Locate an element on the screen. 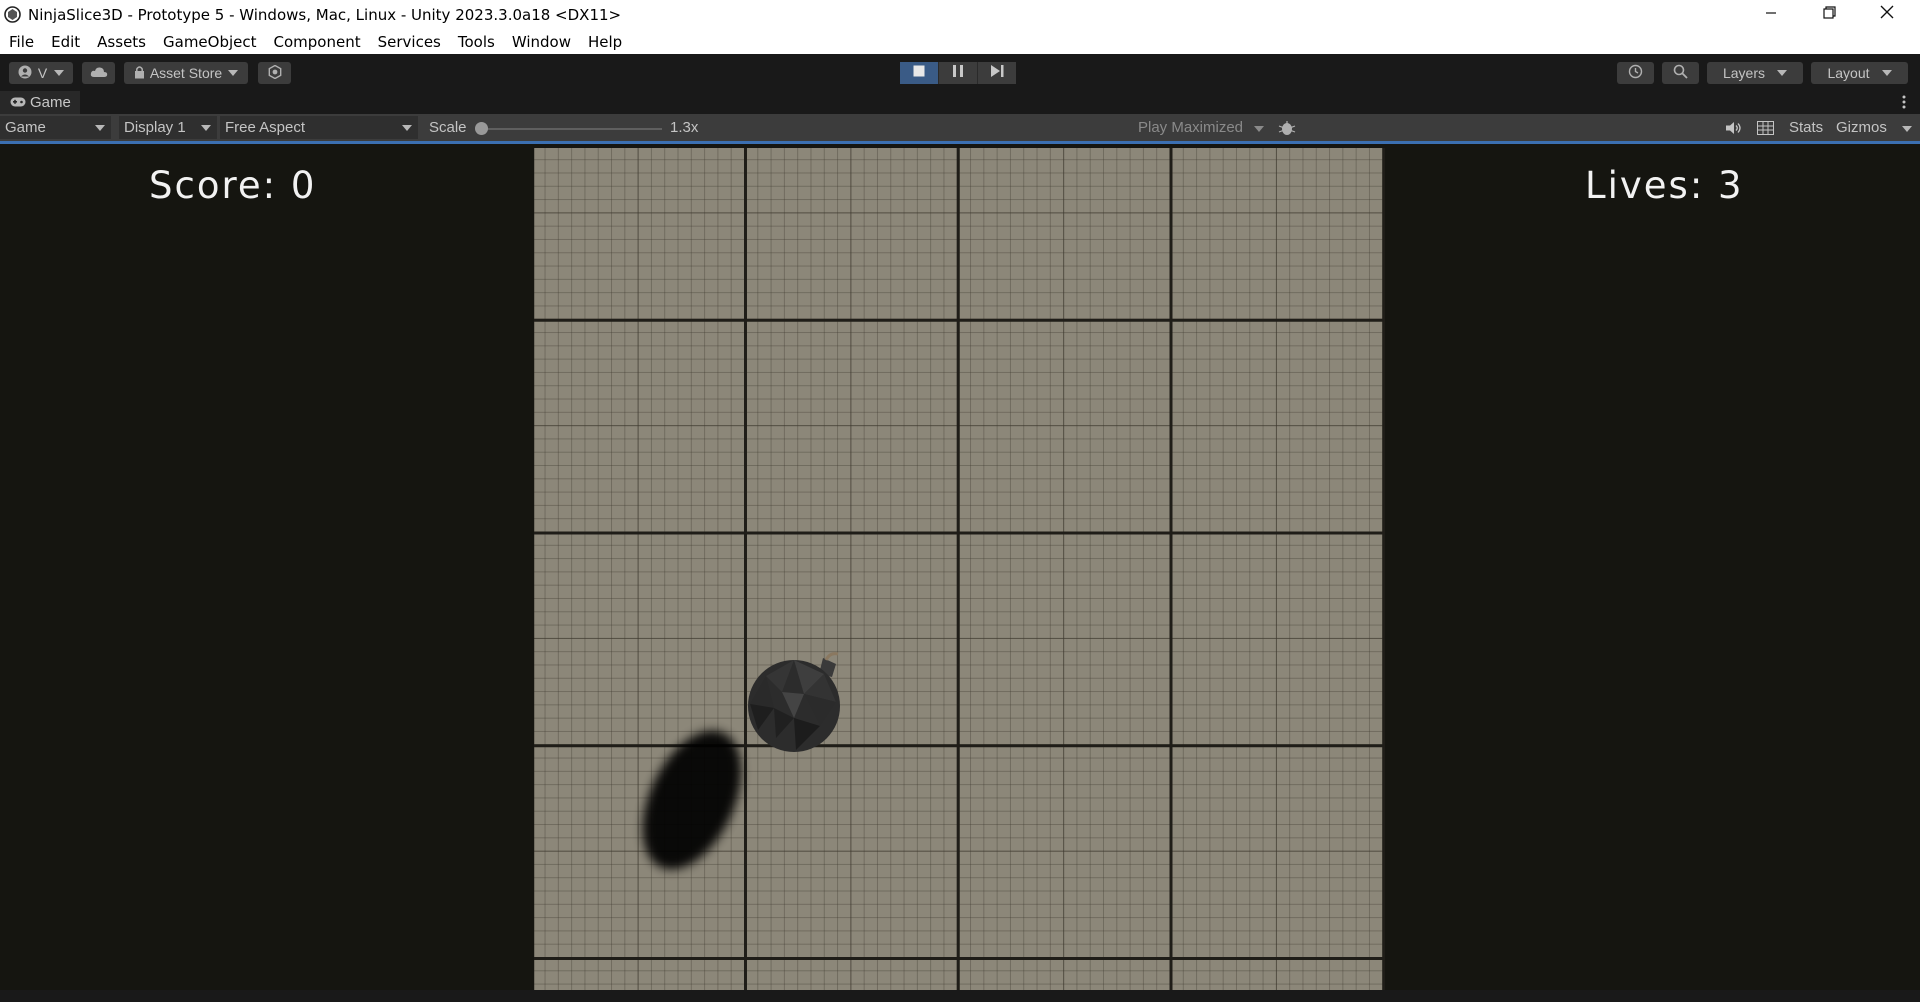 This screenshot has width=1920, height=1002. pause-icon is located at coordinates (958, 73).